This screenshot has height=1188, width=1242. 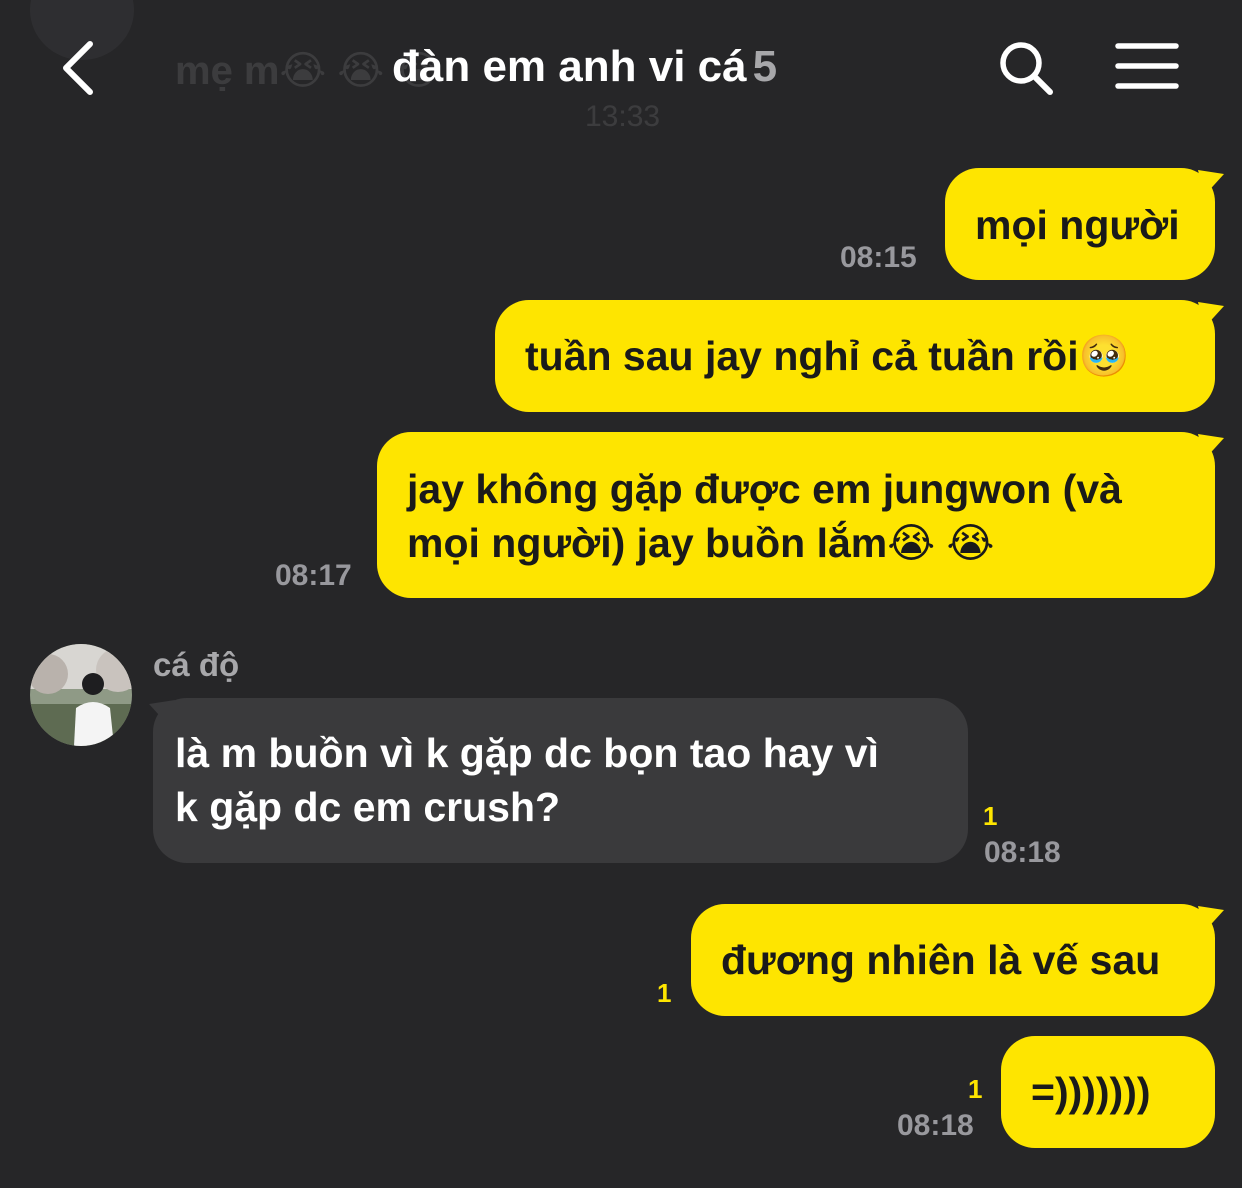 What do you see at coordinates (1147, 66) in the screenshot?
I see `hamburger-menu-icon` at bounding box center [1147, 66].